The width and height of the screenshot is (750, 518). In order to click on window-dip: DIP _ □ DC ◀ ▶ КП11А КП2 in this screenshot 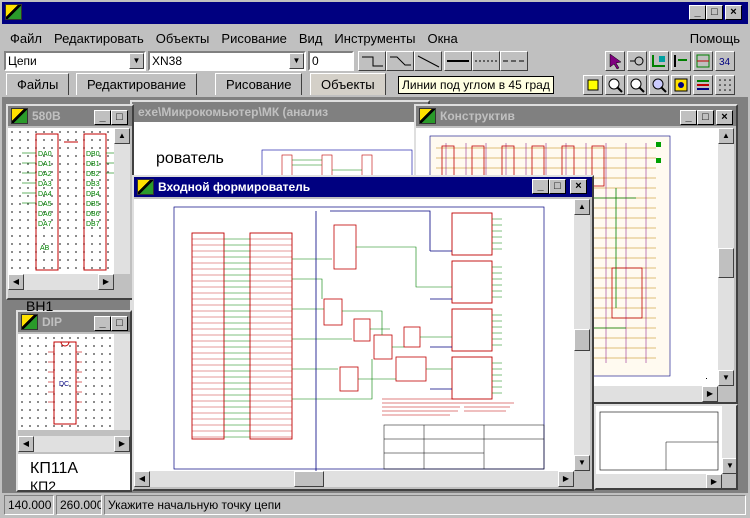, I will do `click(74, 401)`.